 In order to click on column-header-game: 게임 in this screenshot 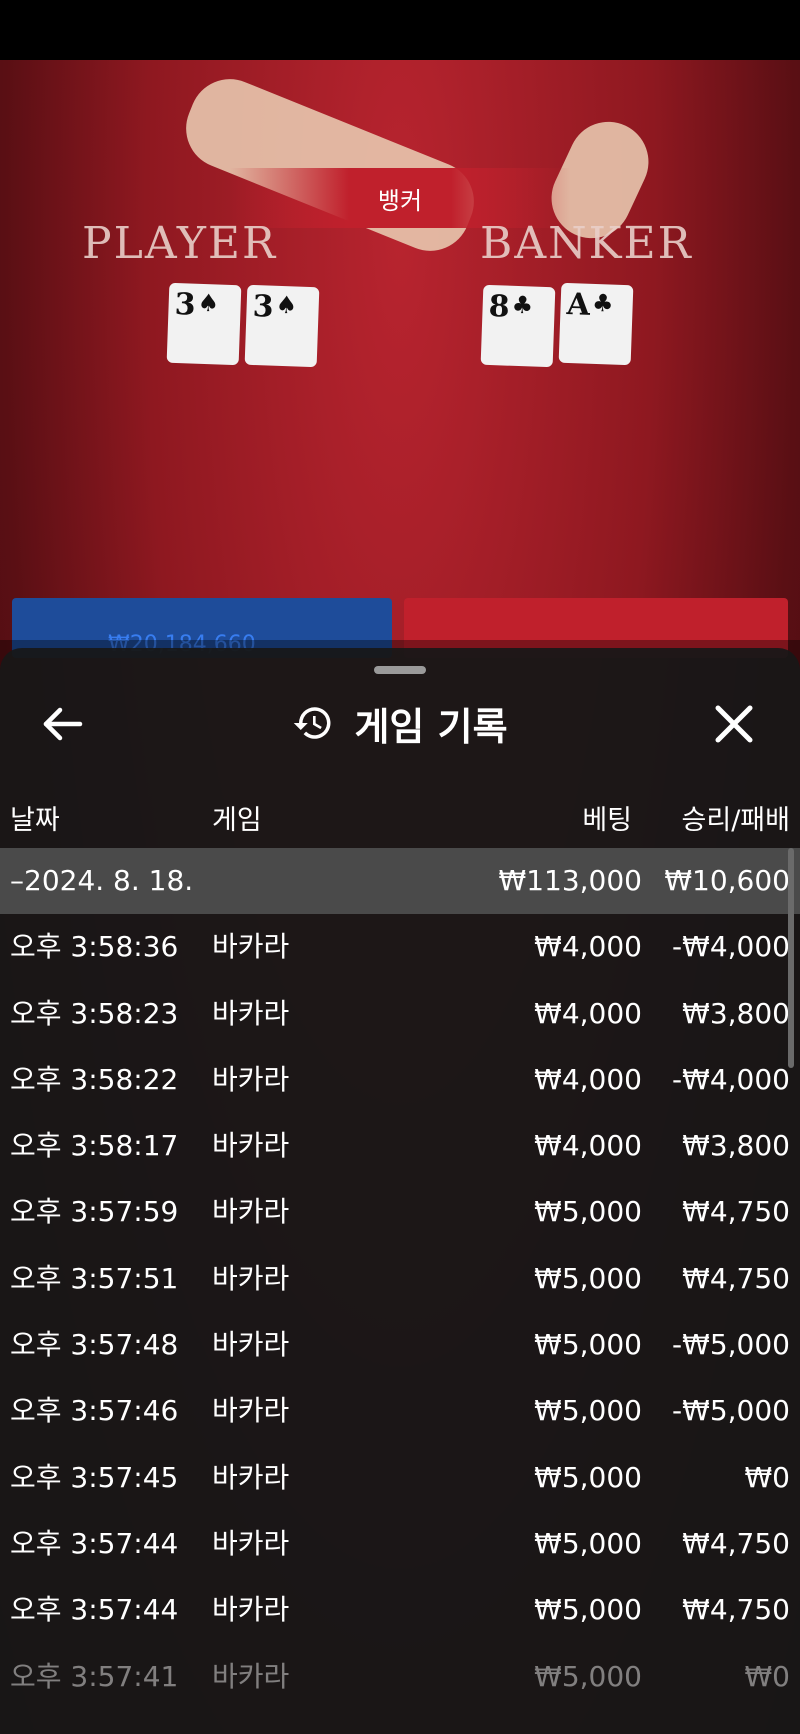, I will do `click(237, 820)`.